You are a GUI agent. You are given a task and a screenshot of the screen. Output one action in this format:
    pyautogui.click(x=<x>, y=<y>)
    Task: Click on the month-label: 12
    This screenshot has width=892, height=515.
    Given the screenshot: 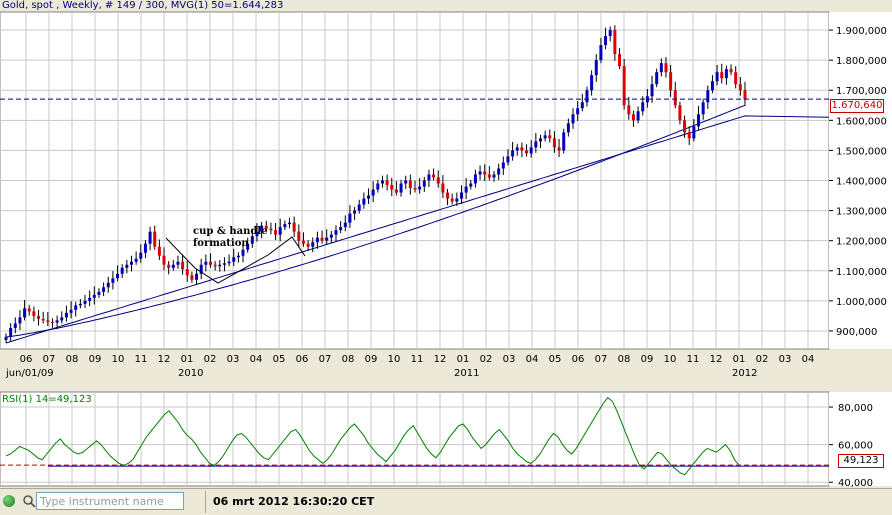 What is the action you would take?
    pyautogui.click(x=716, y=359)
    